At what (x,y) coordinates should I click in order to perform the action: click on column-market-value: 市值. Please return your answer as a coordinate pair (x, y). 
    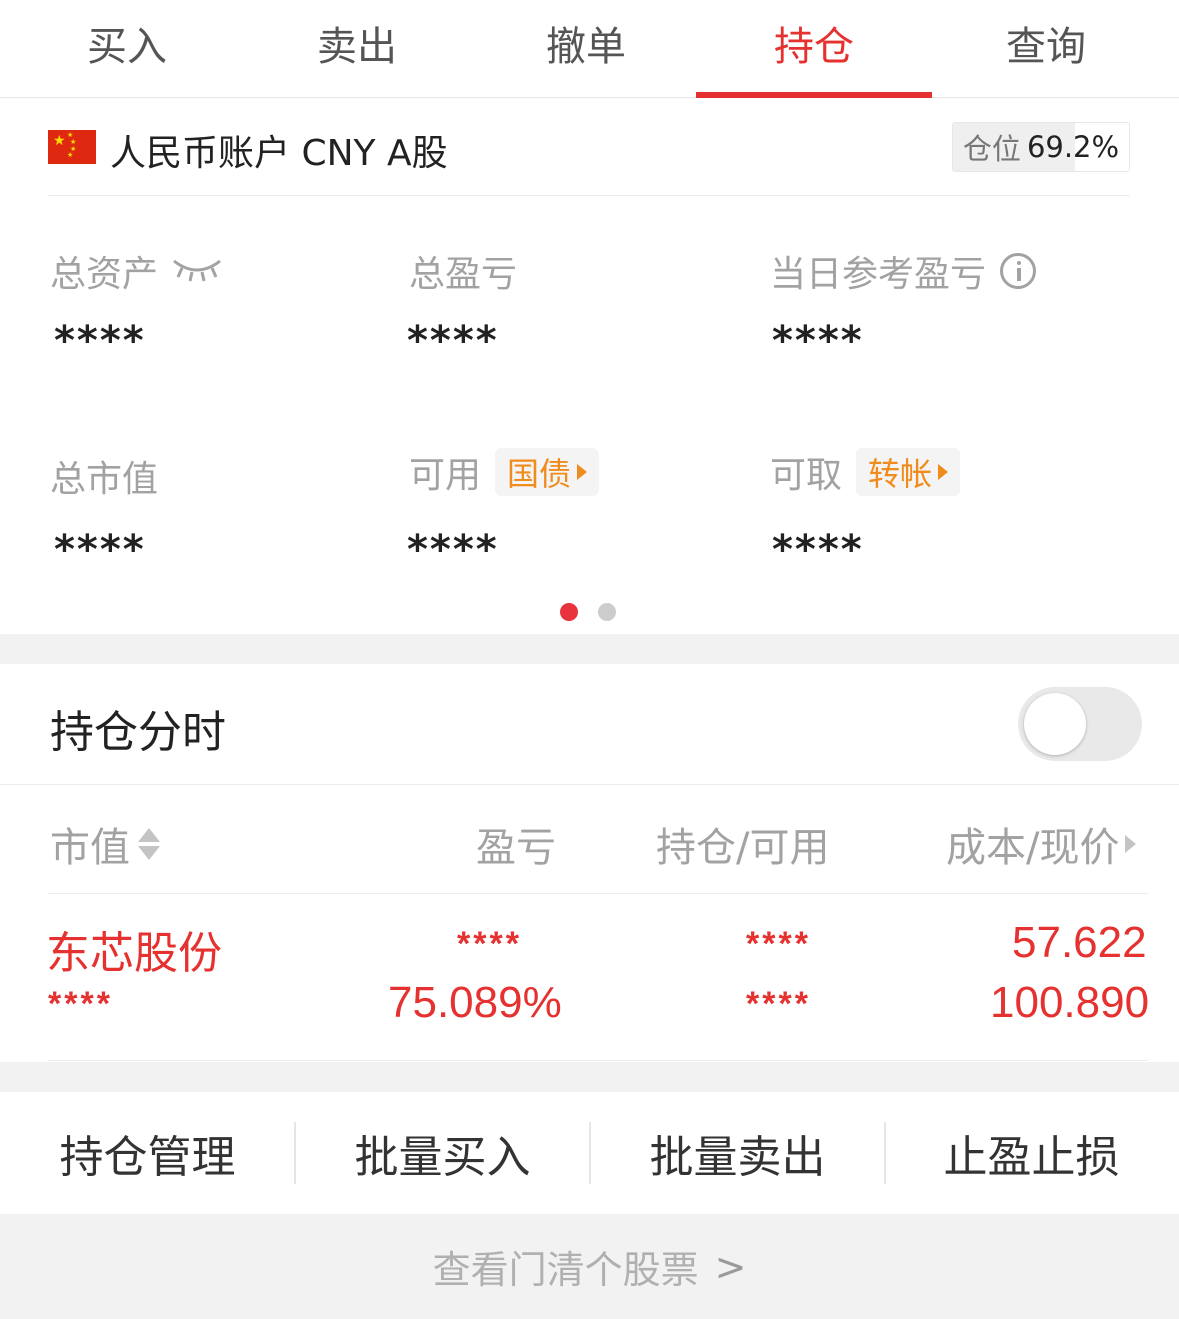
    Looking at the image, I should click on (105, 844).